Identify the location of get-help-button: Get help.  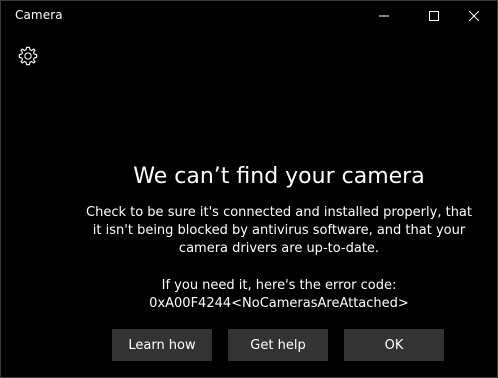
(278, 345).